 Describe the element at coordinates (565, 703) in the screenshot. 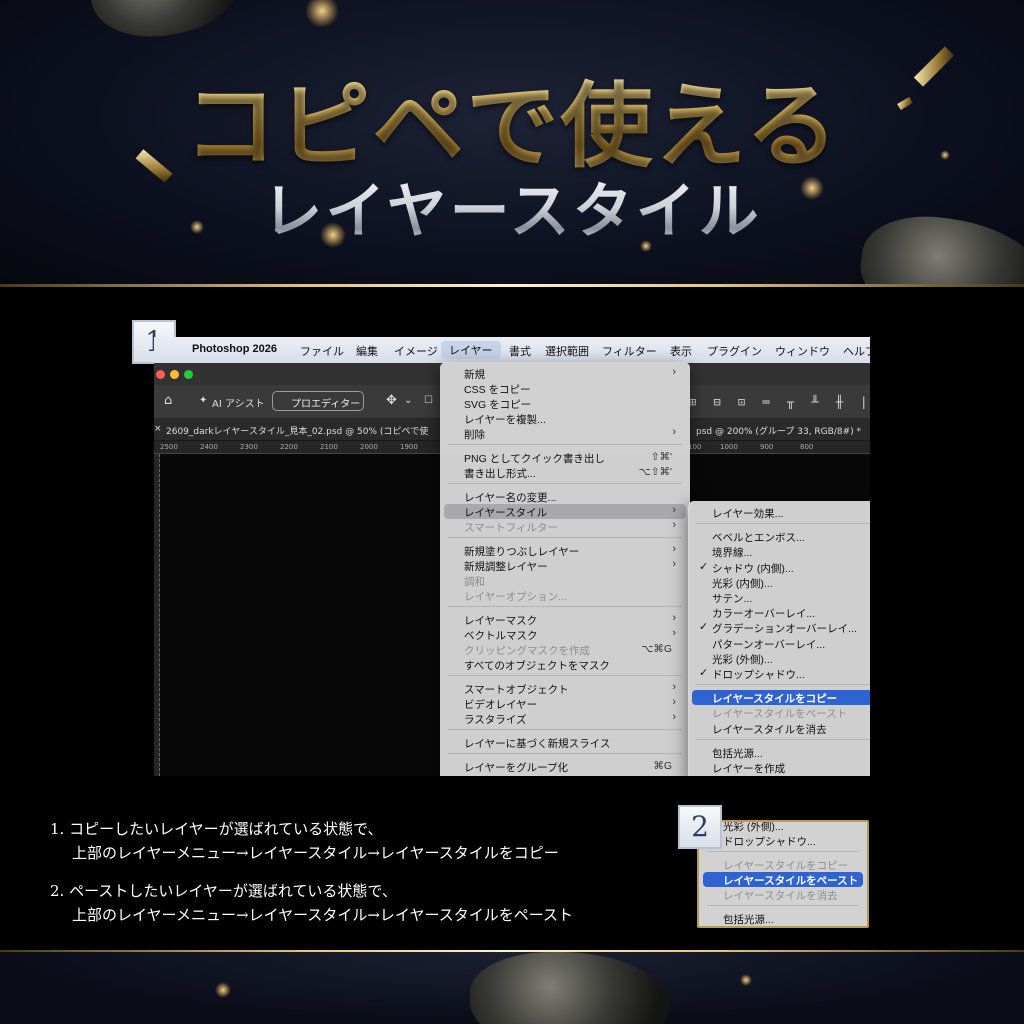

I see `layer-menu-item-19: ビデオレイヤー ›` at that location.